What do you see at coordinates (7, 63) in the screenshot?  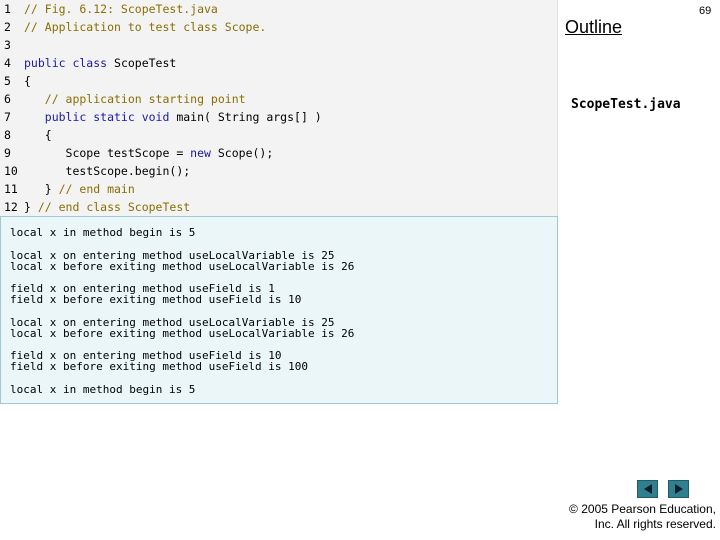 I see `line-number: 4` at bounding box center [7, 63].